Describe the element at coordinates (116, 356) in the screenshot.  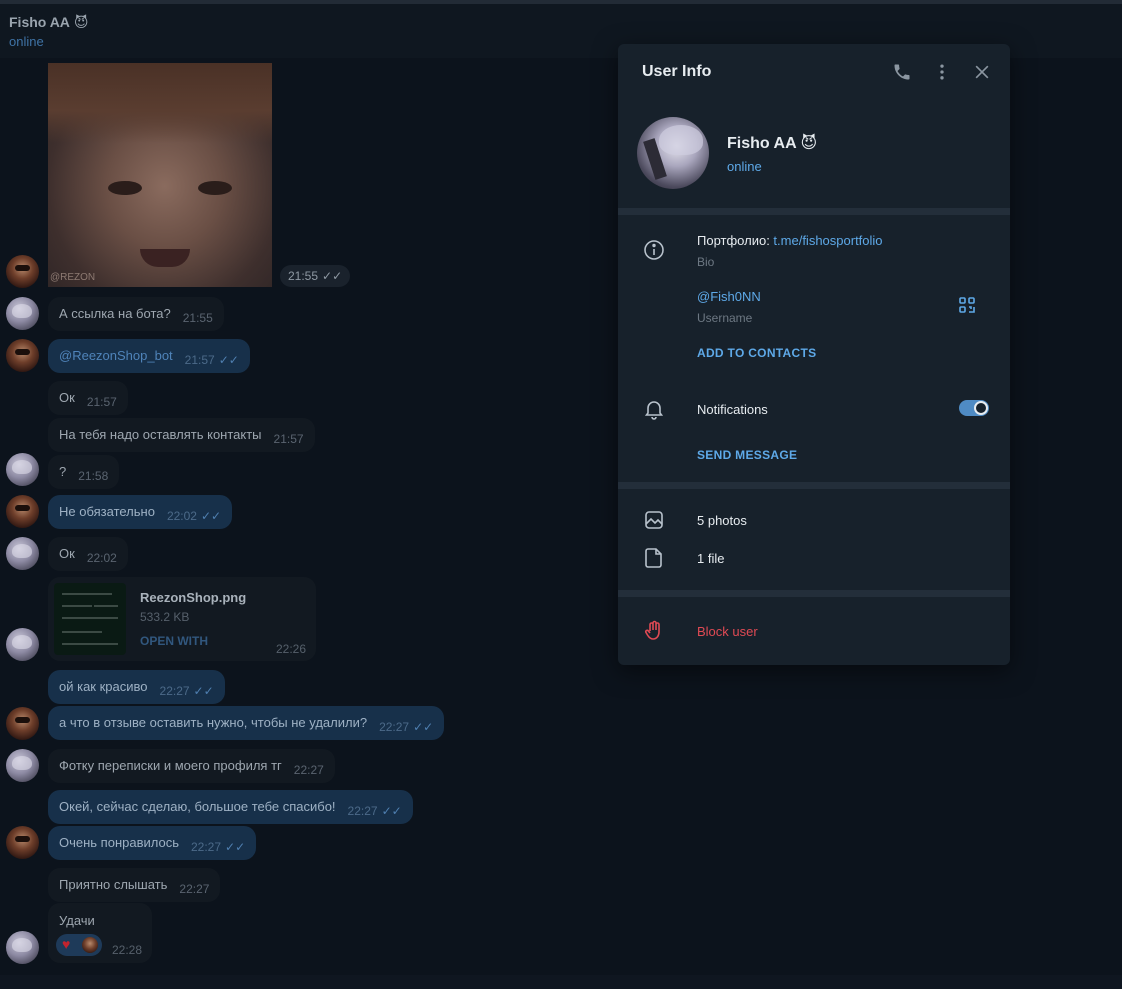
I see `bot-link: @ReezonShop_bot` at that location.